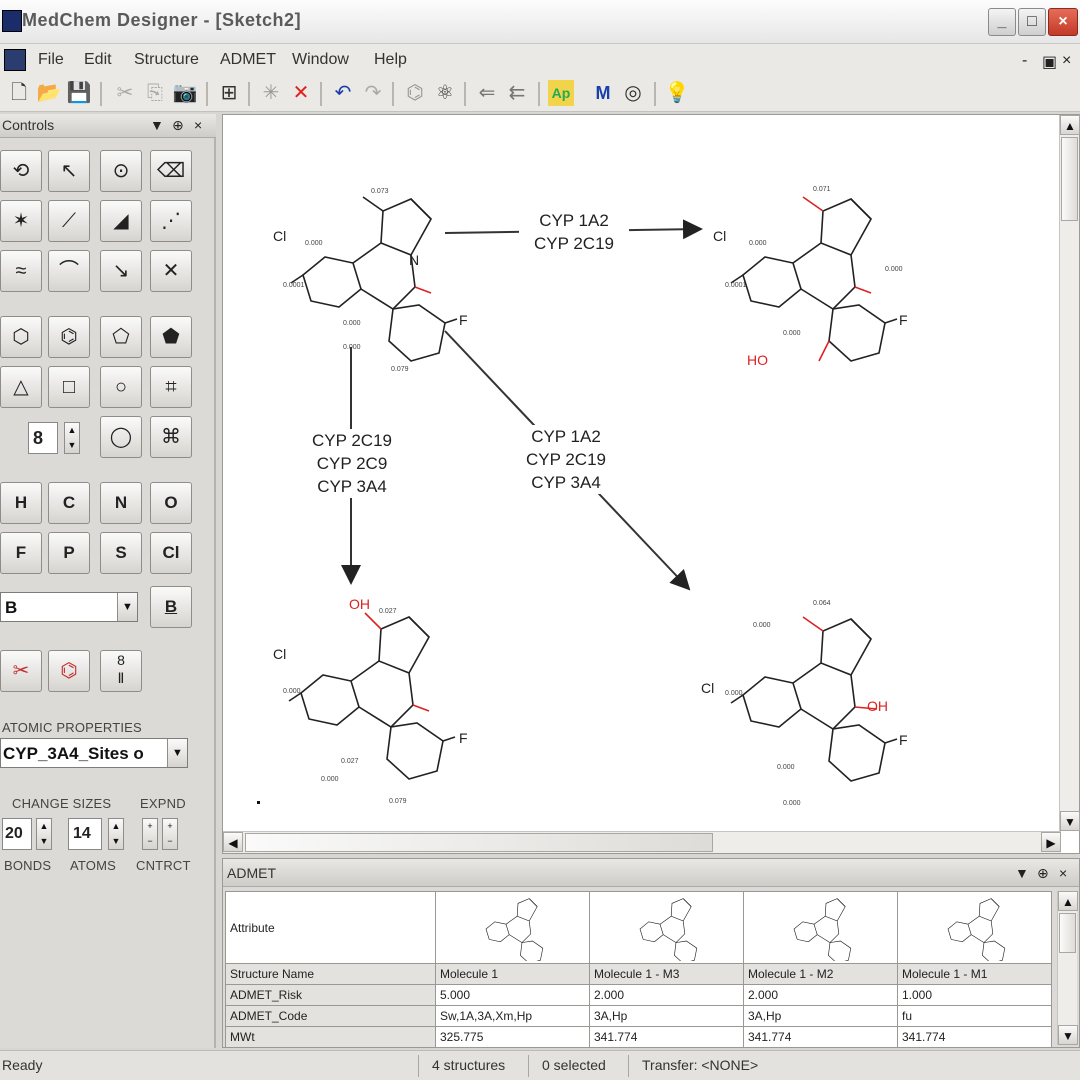  I want to click on menu-window: Window, so click(320, 60).